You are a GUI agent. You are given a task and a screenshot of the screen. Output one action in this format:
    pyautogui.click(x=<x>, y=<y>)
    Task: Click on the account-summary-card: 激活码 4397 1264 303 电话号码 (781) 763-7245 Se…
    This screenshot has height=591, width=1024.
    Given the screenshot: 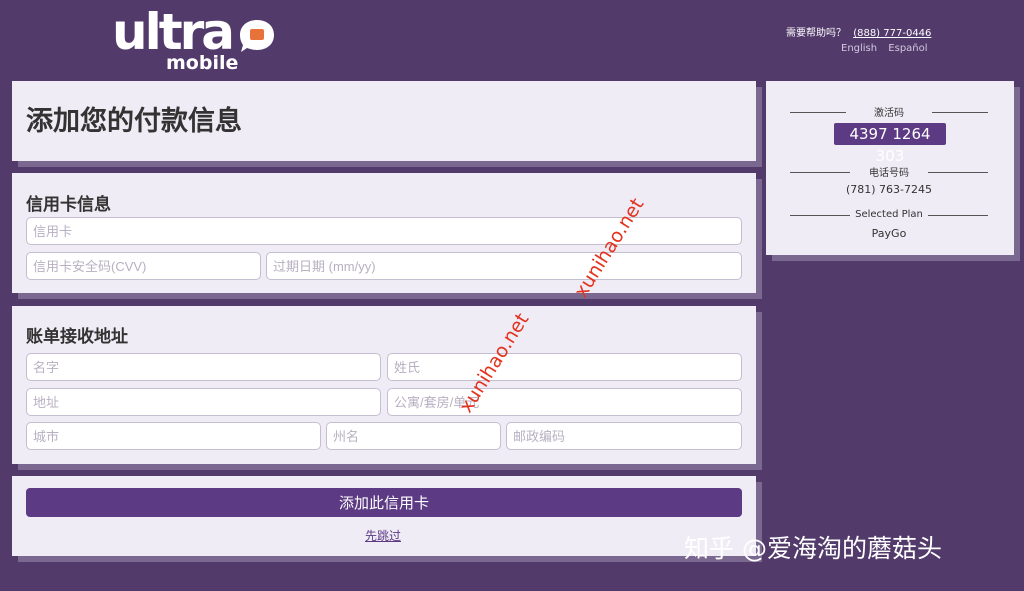 What is the action you would take?
    pyautogui.click(x=890, y=168)
    